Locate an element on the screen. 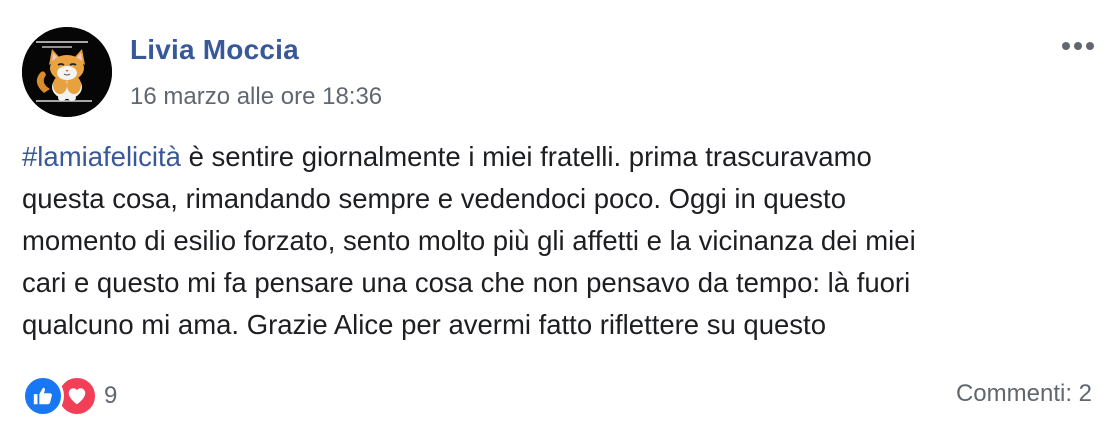  profile-avatar is located at coordinates (67, 72).